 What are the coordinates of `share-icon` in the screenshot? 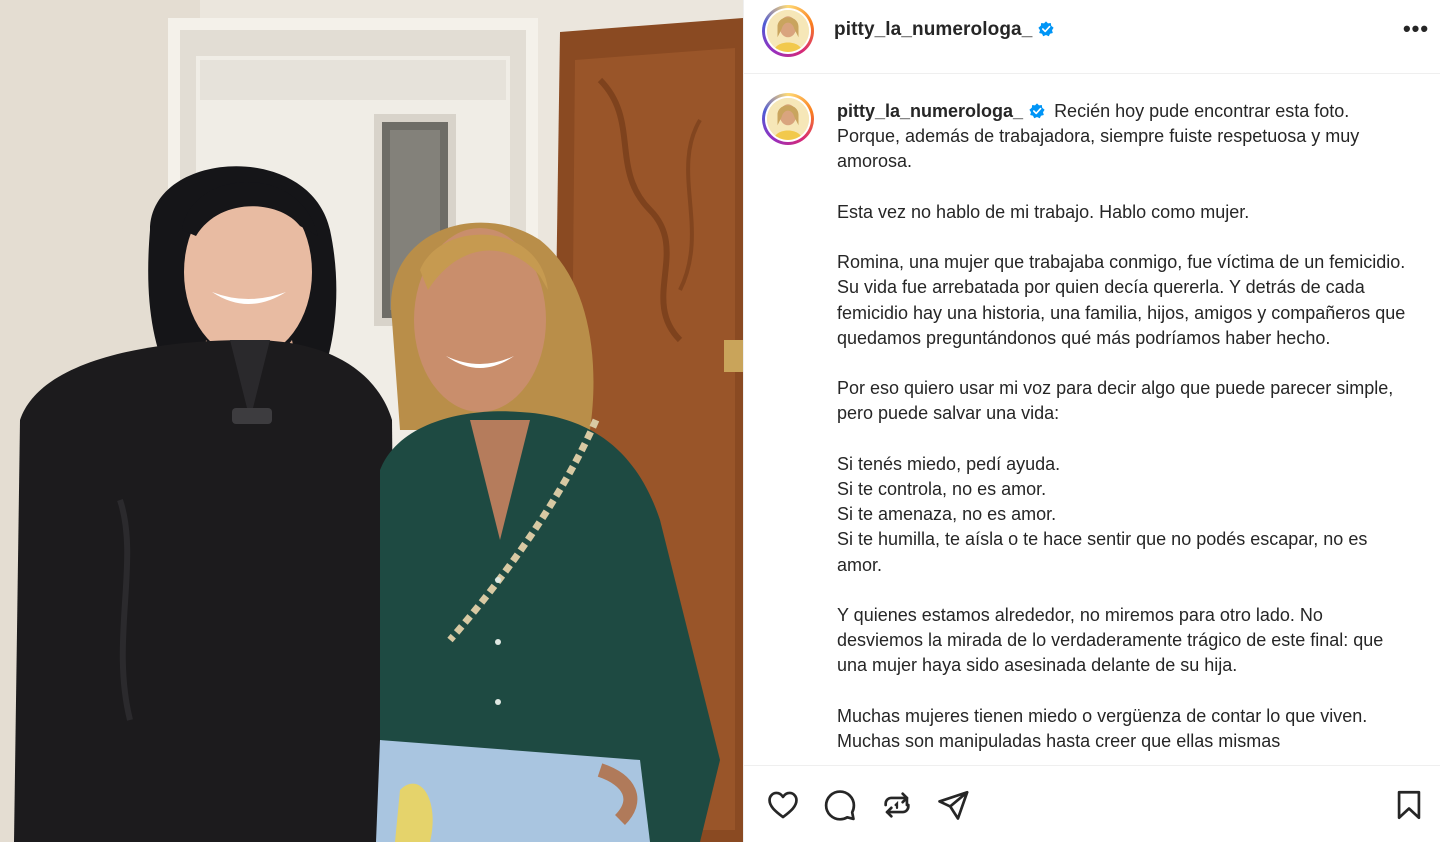 It's located at (953, 805).